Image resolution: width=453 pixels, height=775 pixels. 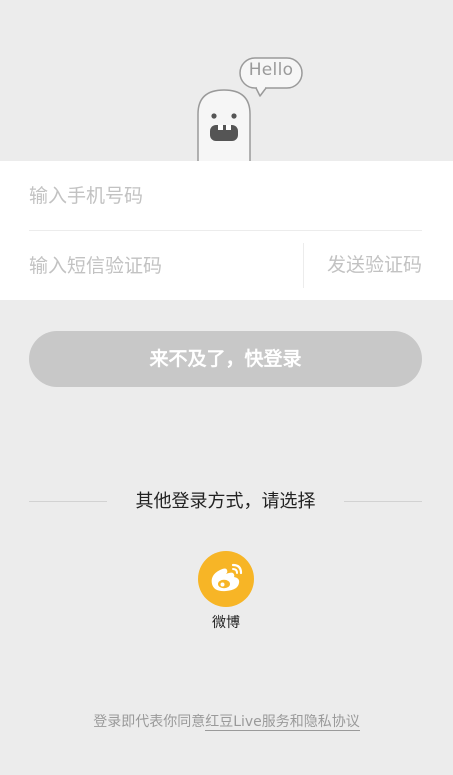 I want to click on agreement-link: 红豆Live服务和隐私协议, so click(x=282, y=722).